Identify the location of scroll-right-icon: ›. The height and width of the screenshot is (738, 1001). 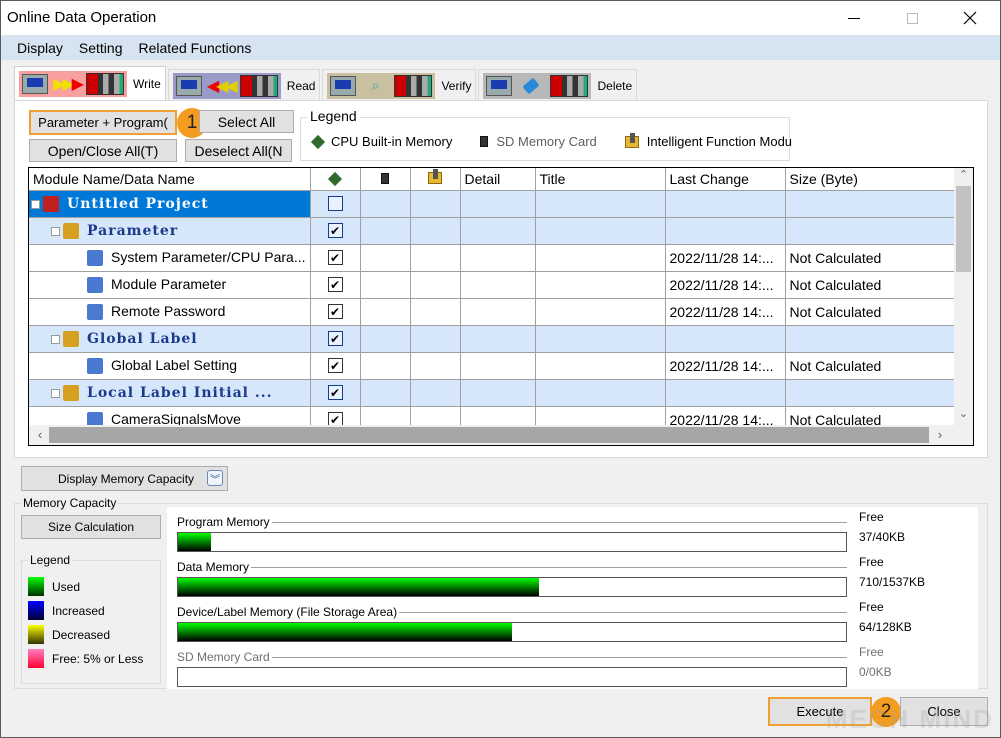
(940, 434).